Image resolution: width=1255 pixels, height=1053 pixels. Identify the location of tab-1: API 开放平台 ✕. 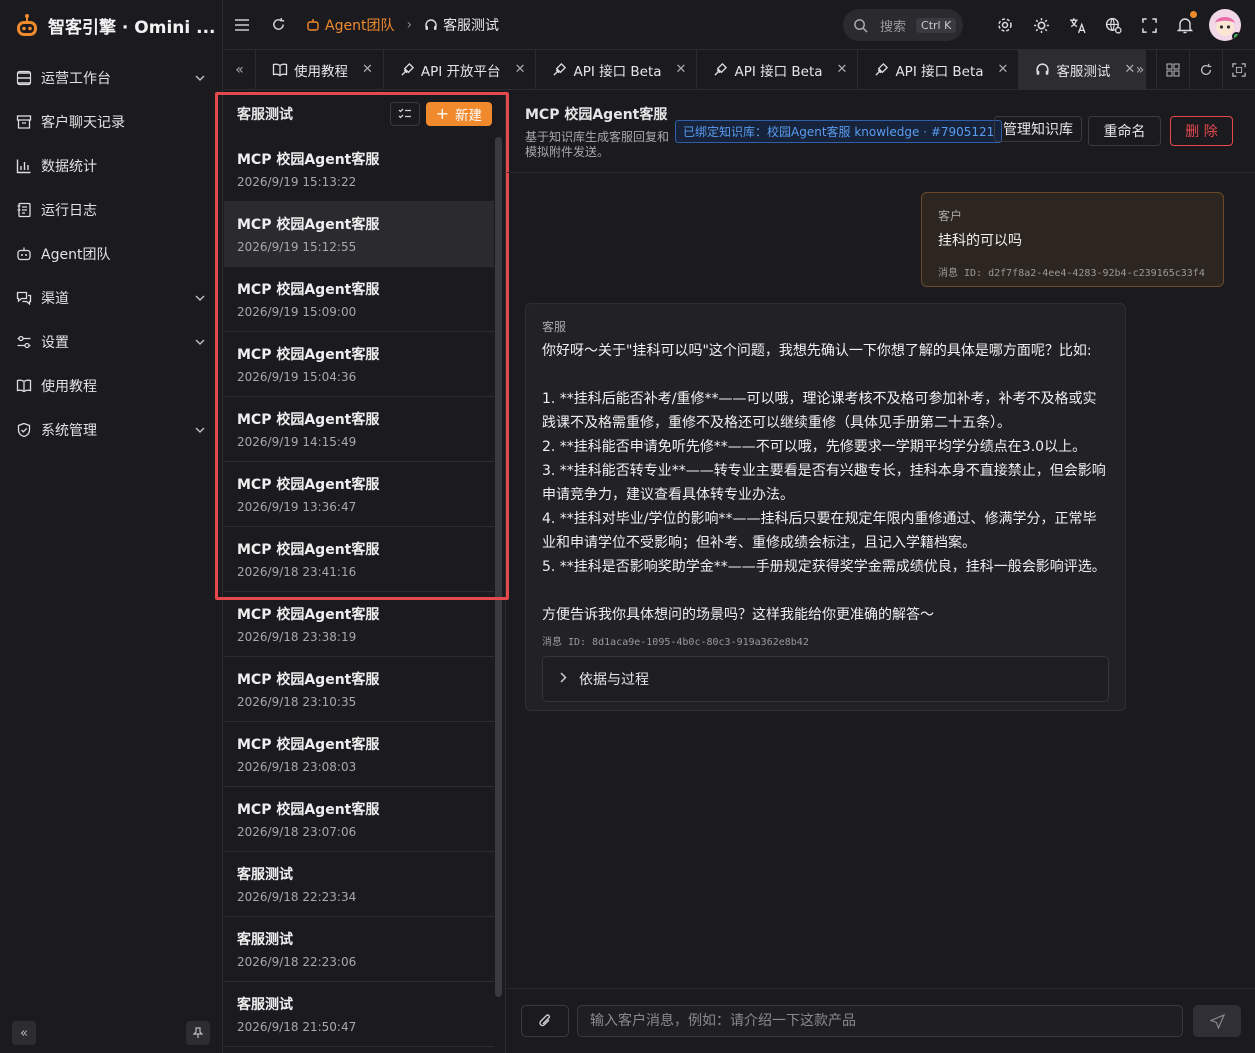
(460, 69).